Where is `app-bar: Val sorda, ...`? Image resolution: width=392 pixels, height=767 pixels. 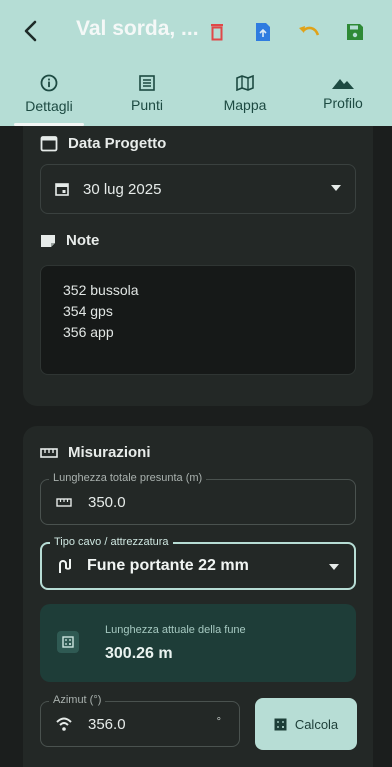
app-bar: Val sorda, ... is located at coordinates (196, 31).